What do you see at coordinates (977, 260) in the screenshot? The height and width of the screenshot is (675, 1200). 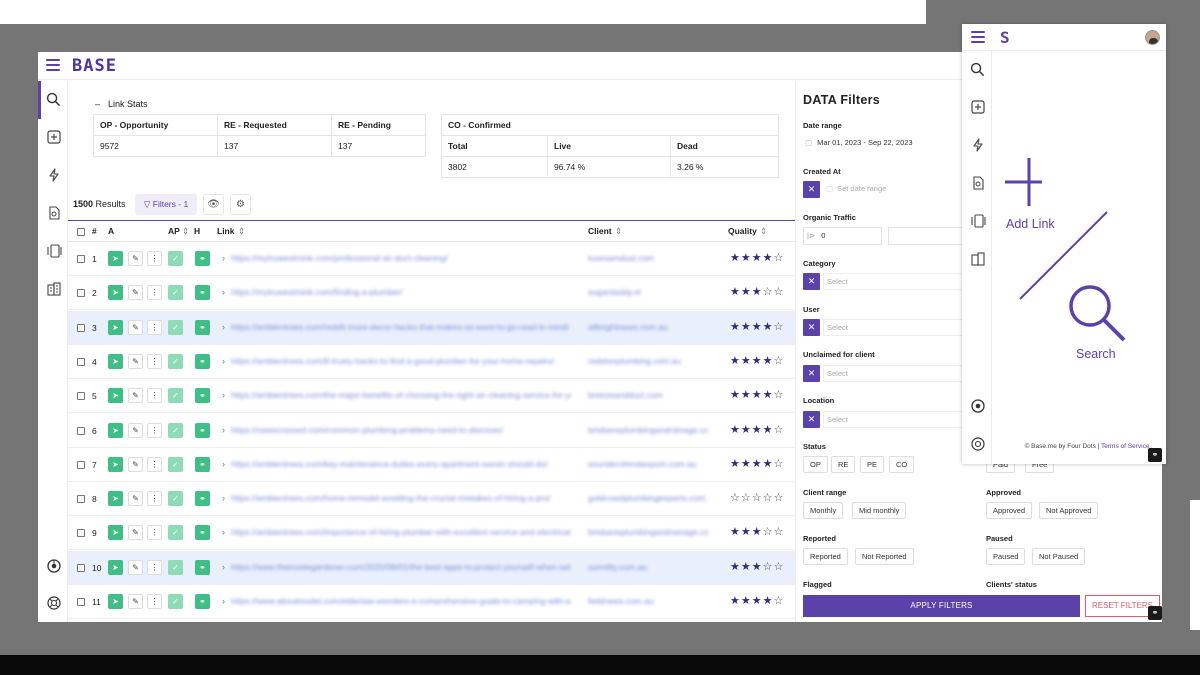 I see `buildings-icon` at bounding box center [977, 260].